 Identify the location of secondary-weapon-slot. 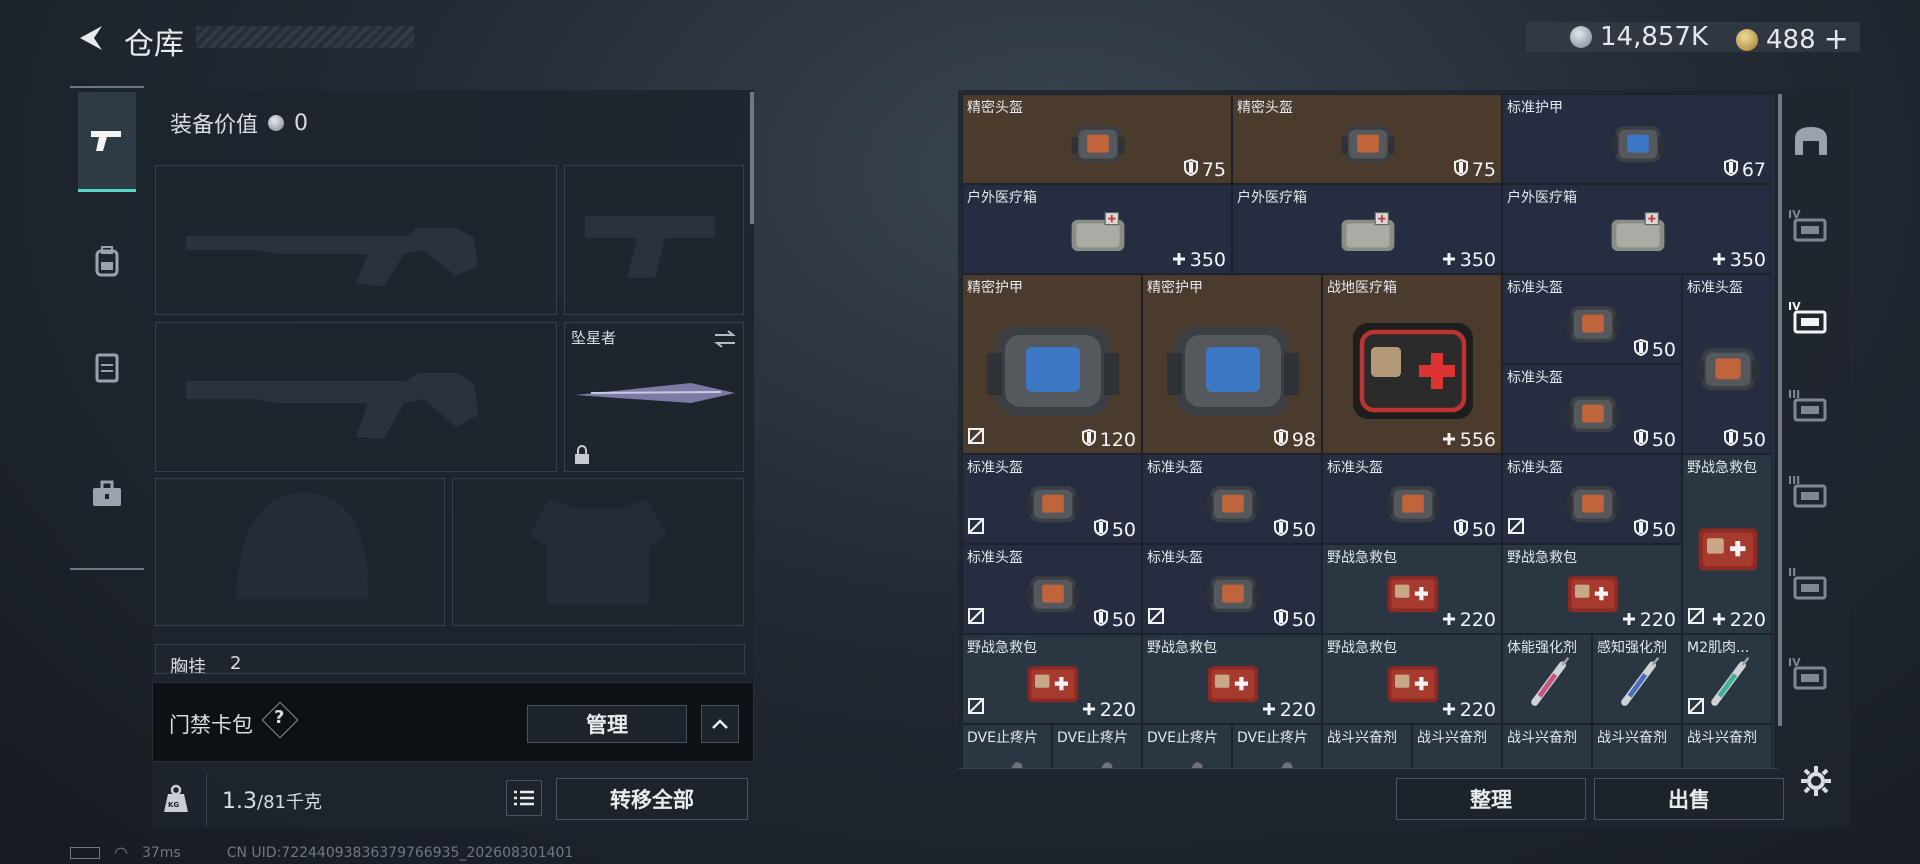
(356, 397).